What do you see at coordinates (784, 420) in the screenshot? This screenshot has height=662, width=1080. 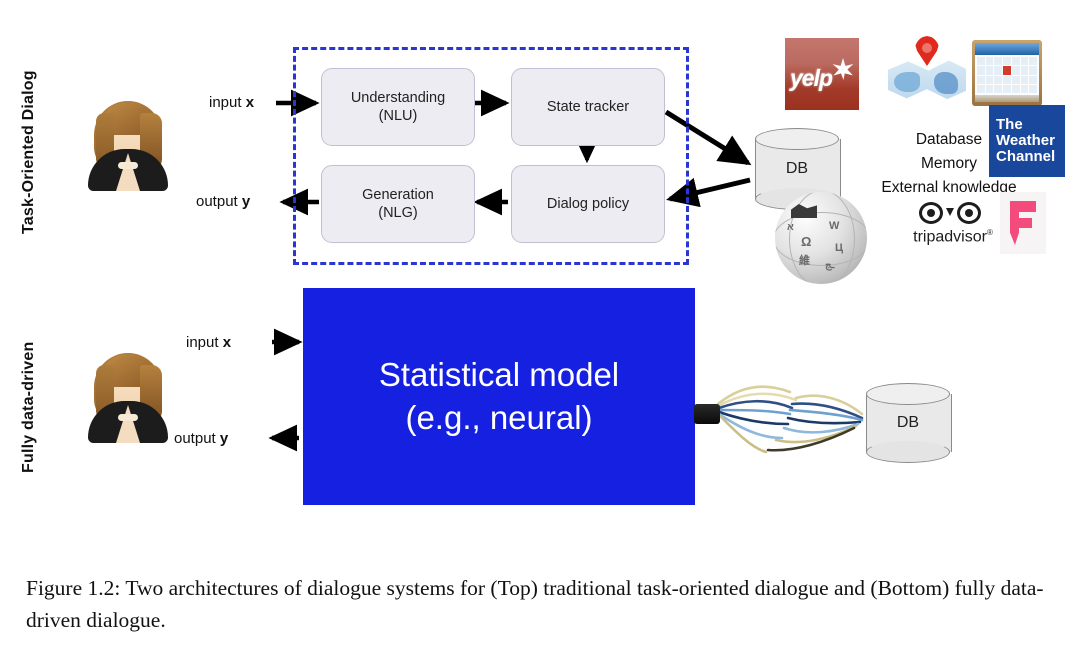 I see `cable-bundle` at bounding box center [784, 420].